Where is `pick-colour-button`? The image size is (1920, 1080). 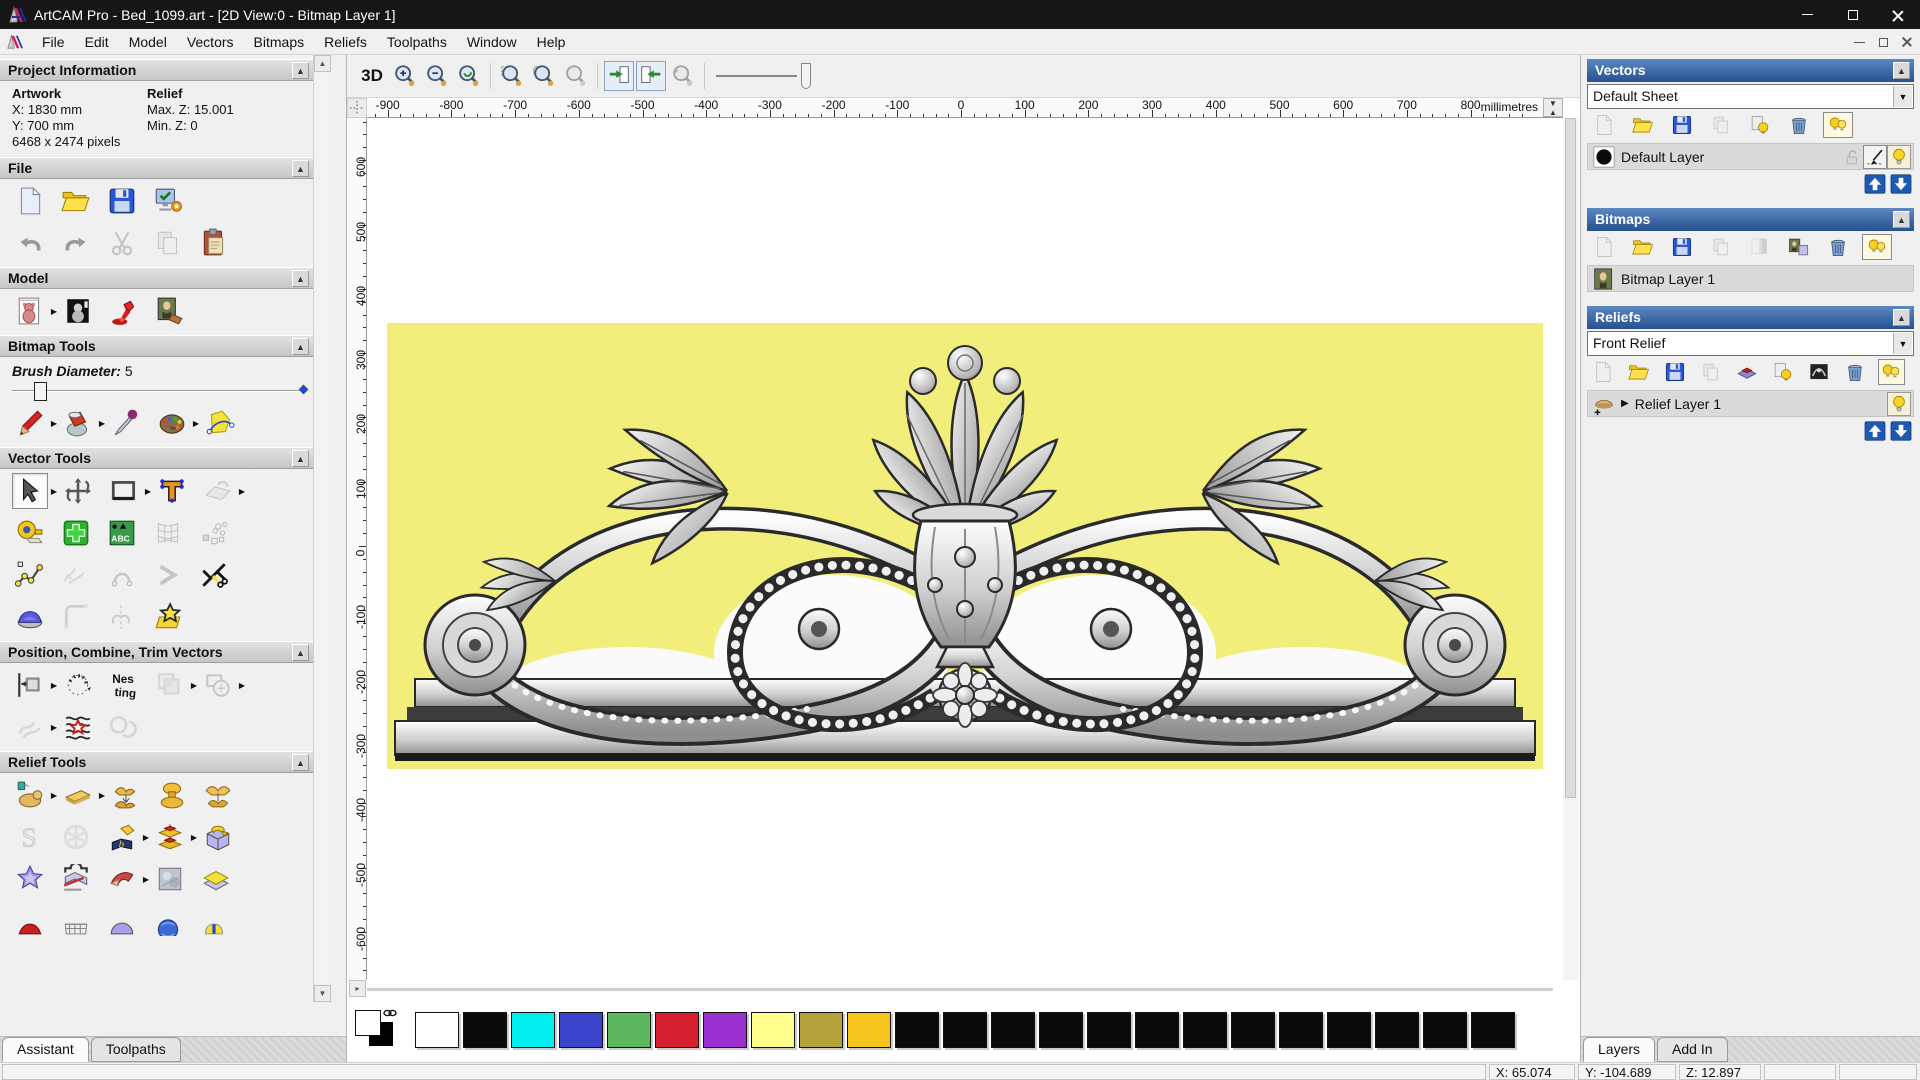 pick-colour-button is located at coordinates (126, 423).